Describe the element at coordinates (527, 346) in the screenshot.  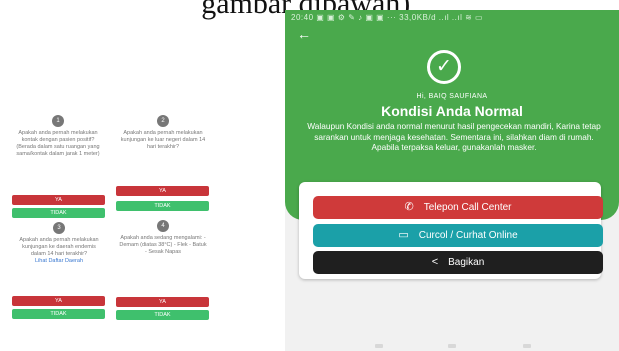
I see `back-nav-icon` at that location.